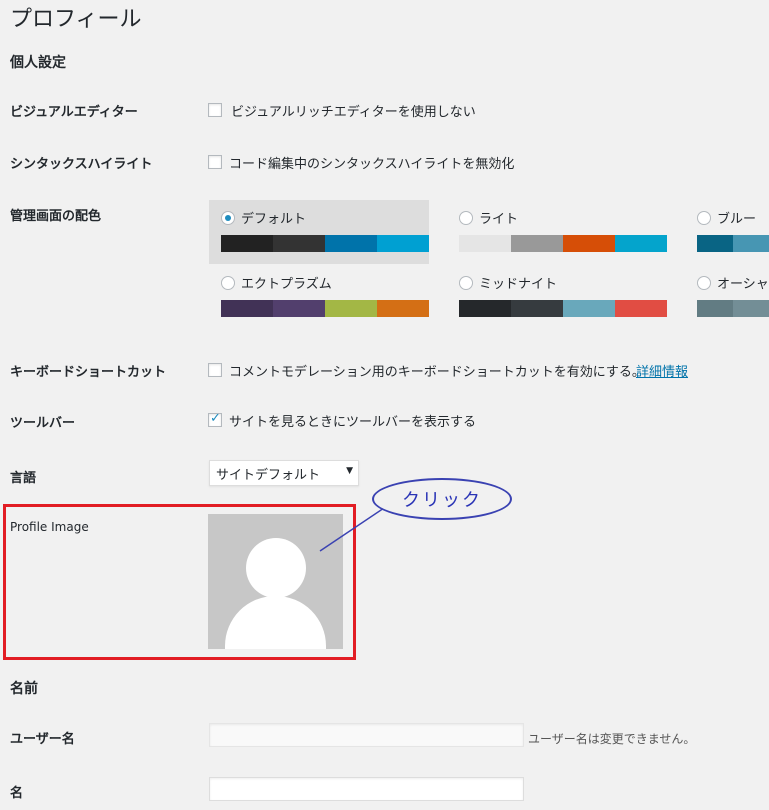 Image resolution: width=769 pixels, height=810 pixels. I want to click on color-scheme-blue: ブルー, so click(727, 232).